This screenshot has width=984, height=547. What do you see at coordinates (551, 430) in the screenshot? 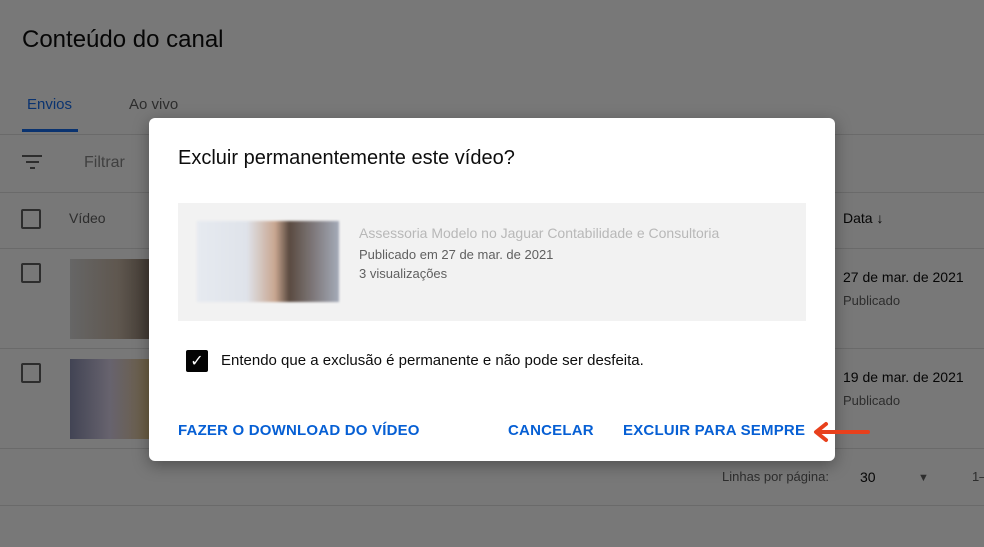
I see `cancel-button: CANCELAR` at bounding box center [551, 430].